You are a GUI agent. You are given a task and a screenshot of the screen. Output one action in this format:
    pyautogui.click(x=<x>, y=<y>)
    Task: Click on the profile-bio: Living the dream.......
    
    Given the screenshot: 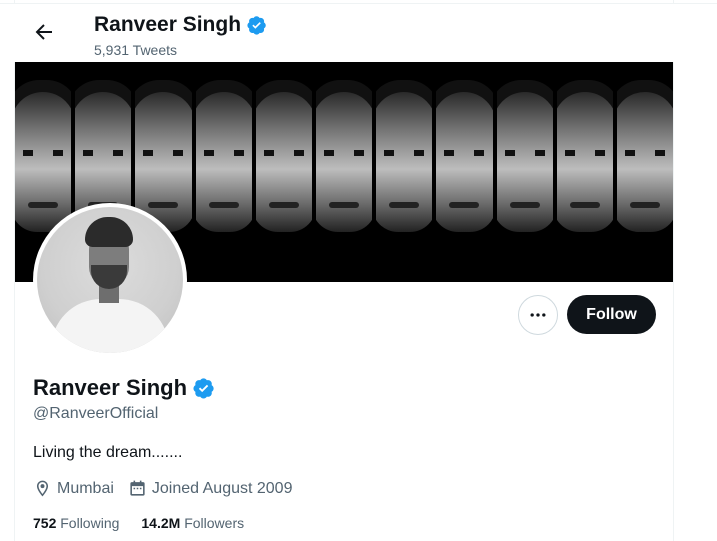 What is the action you would take?
    pyautogui.click(x=108, y=452)
    